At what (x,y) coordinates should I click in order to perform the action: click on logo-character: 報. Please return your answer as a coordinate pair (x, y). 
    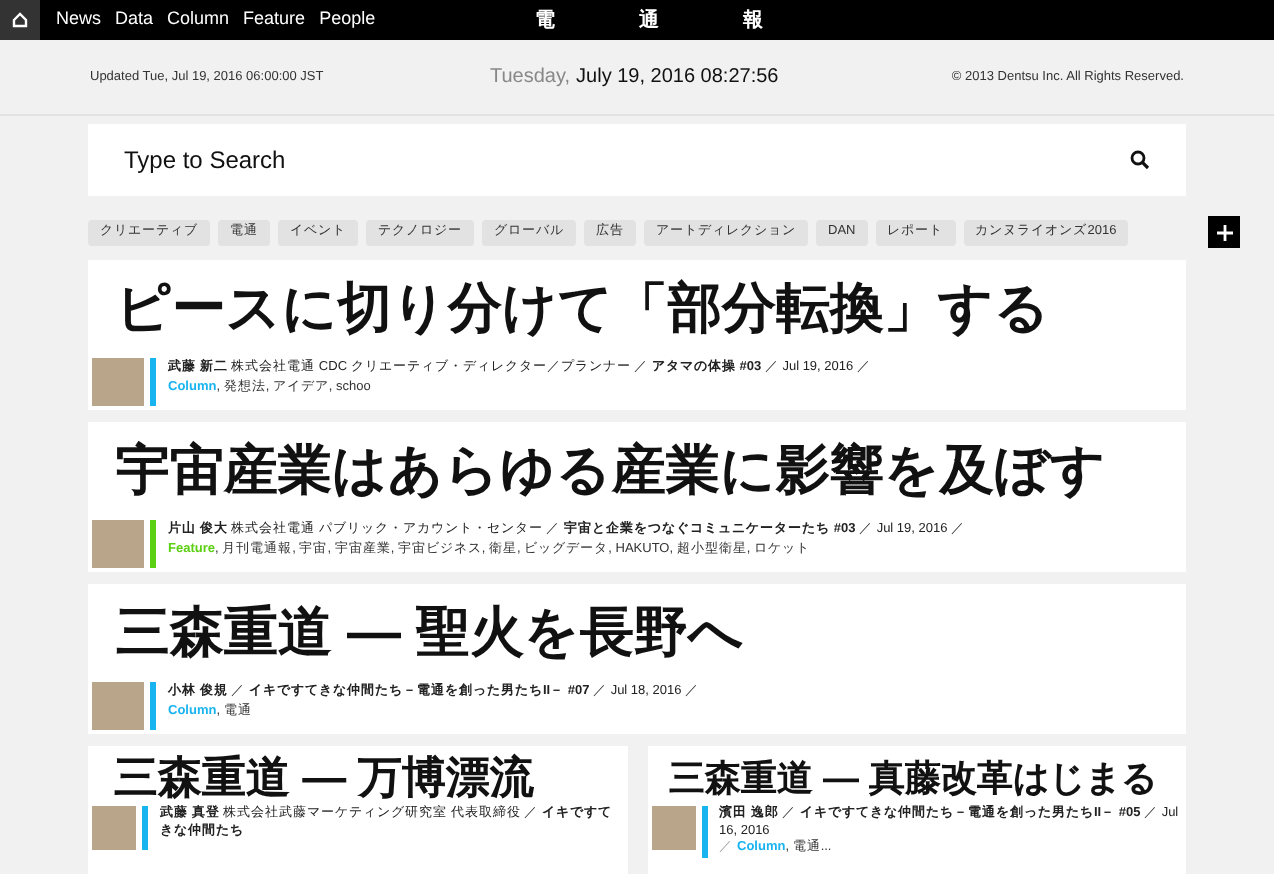
    Looking at the image, I should click on (753, 20).